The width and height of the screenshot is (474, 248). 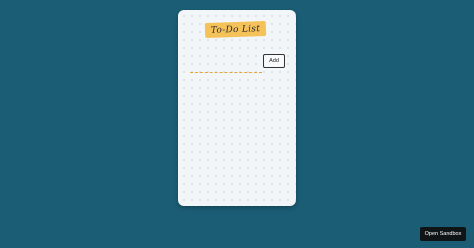 I want to click on todo-input, so click(x=226, y=67).